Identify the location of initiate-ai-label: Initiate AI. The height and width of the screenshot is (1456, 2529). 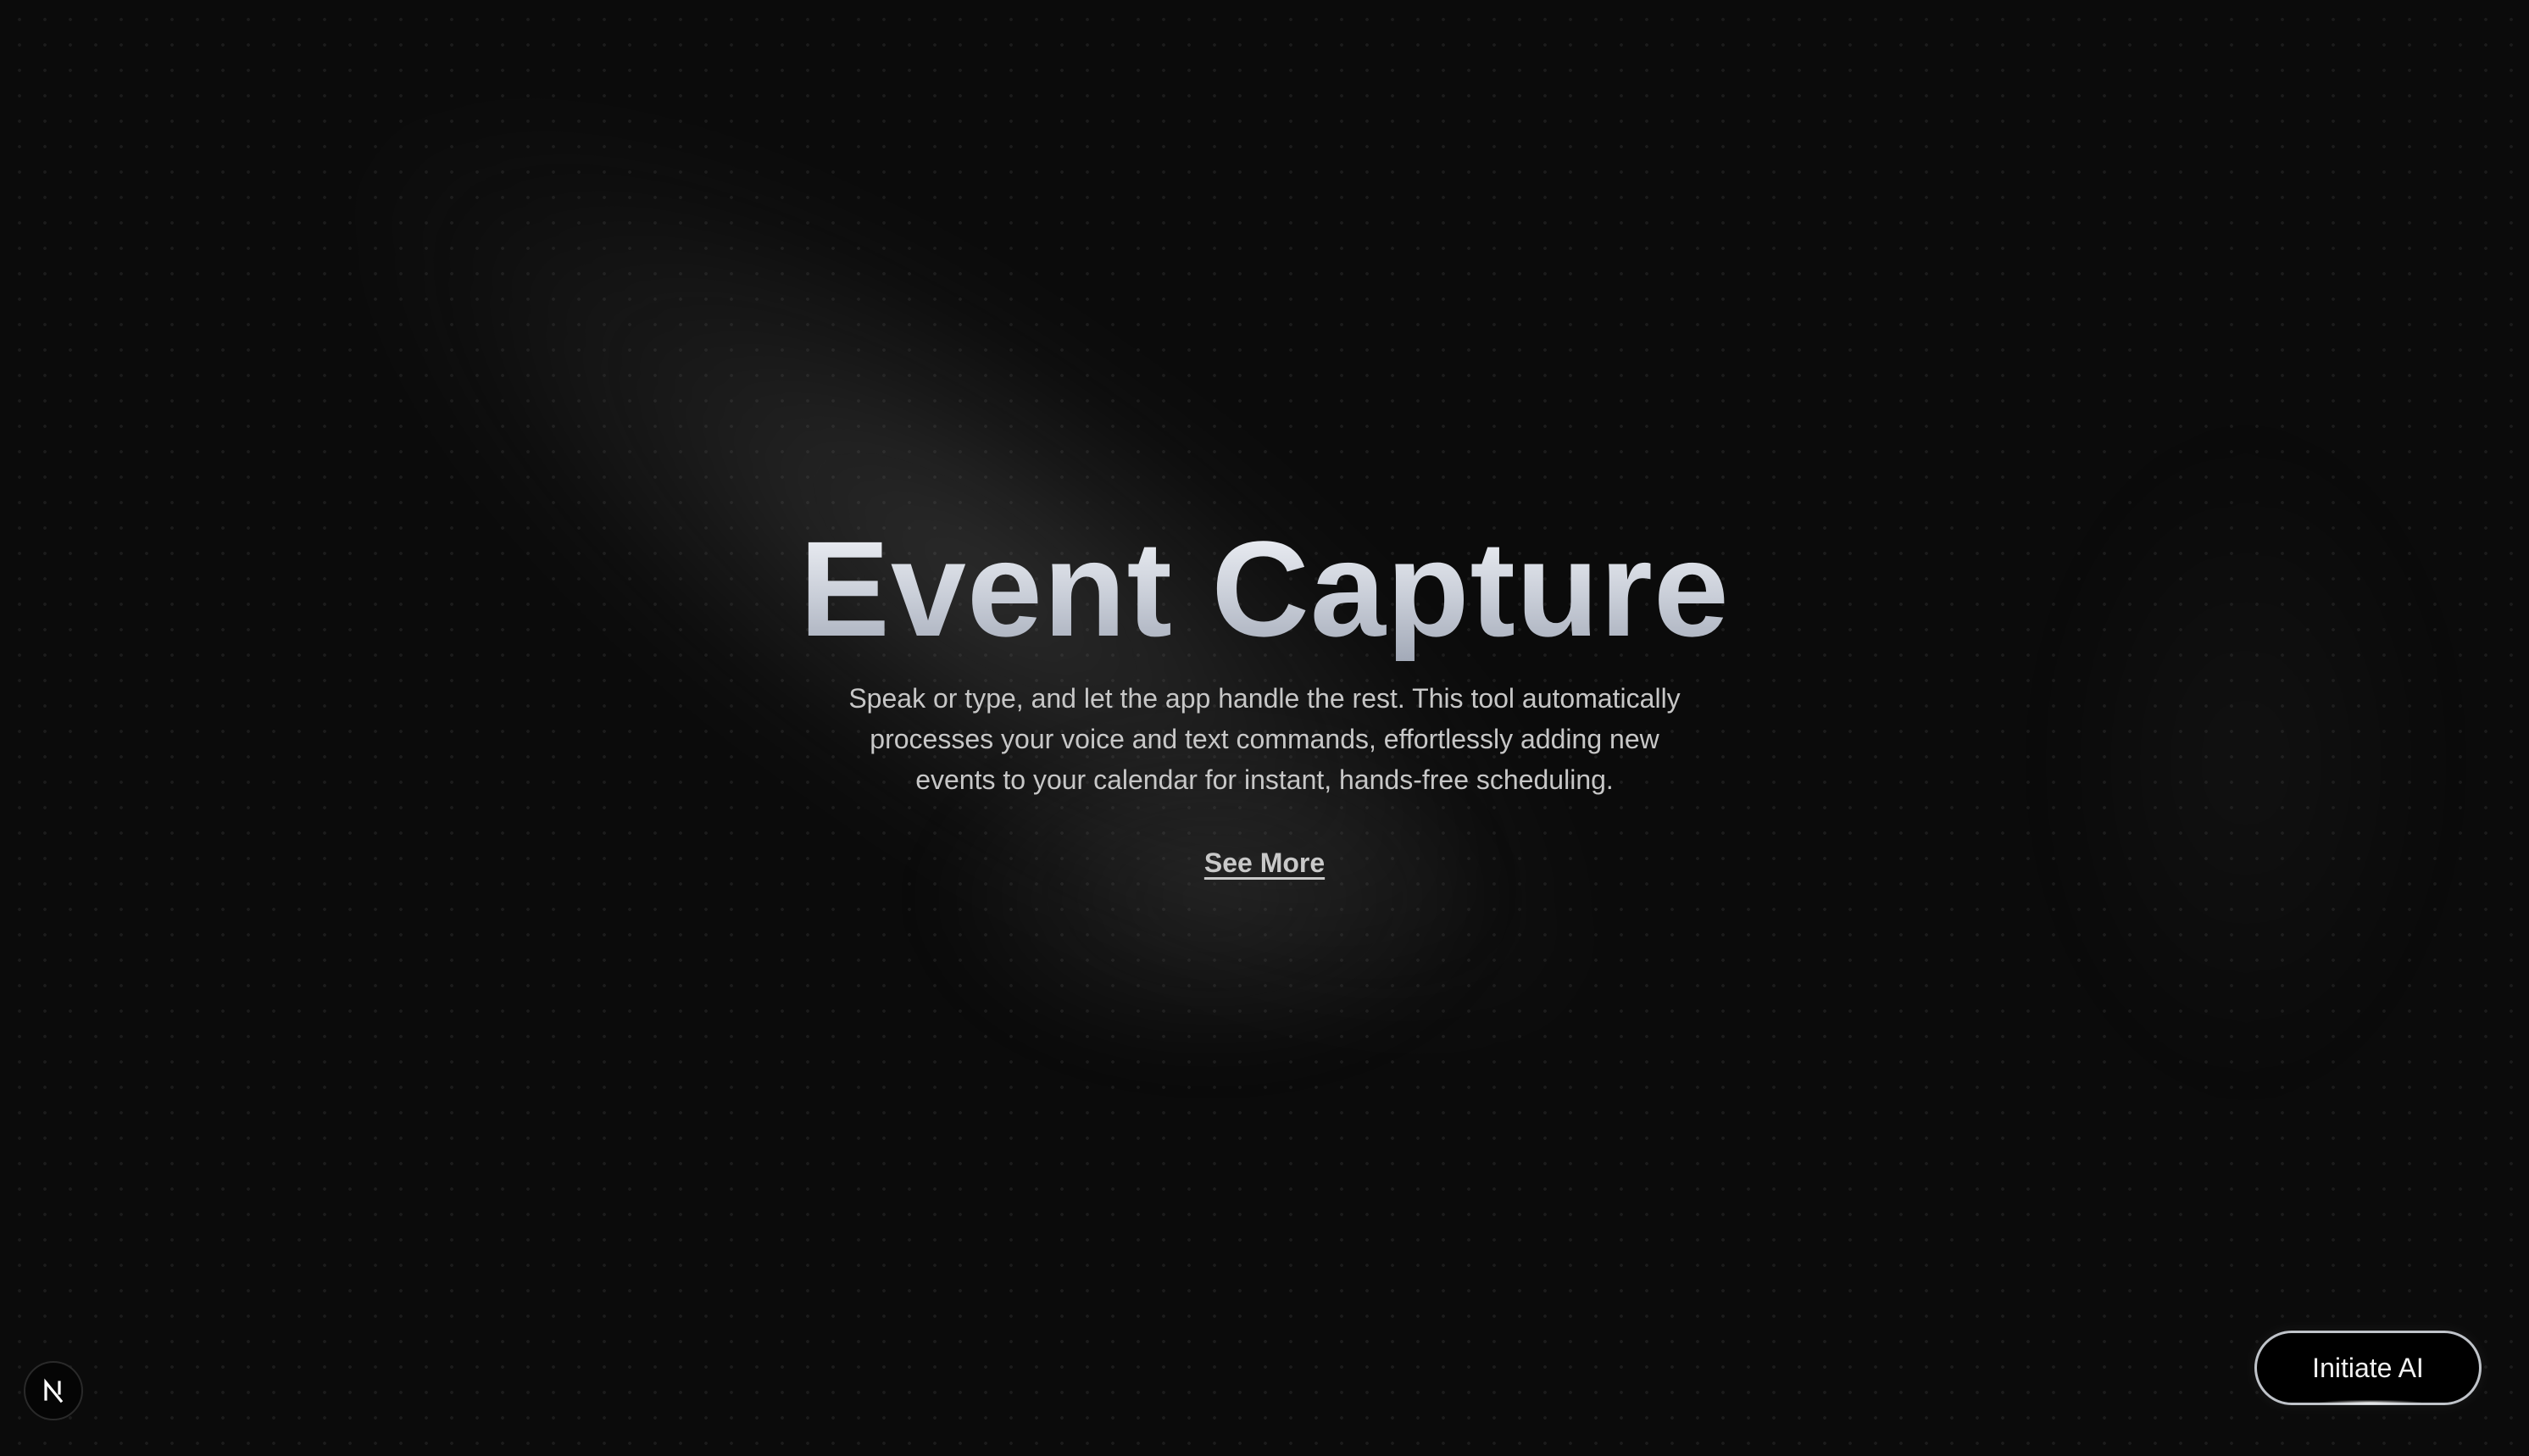
(2368, 1368).